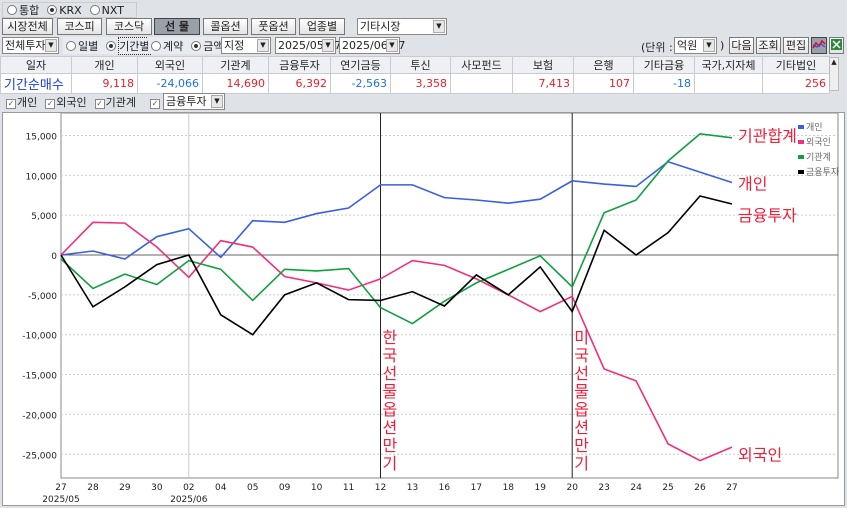  What do you see at coordinates (308, 45) in the screenshot?
I see `date-from-input: 2025/05/27 ▼` at bounding box center [308, 45].